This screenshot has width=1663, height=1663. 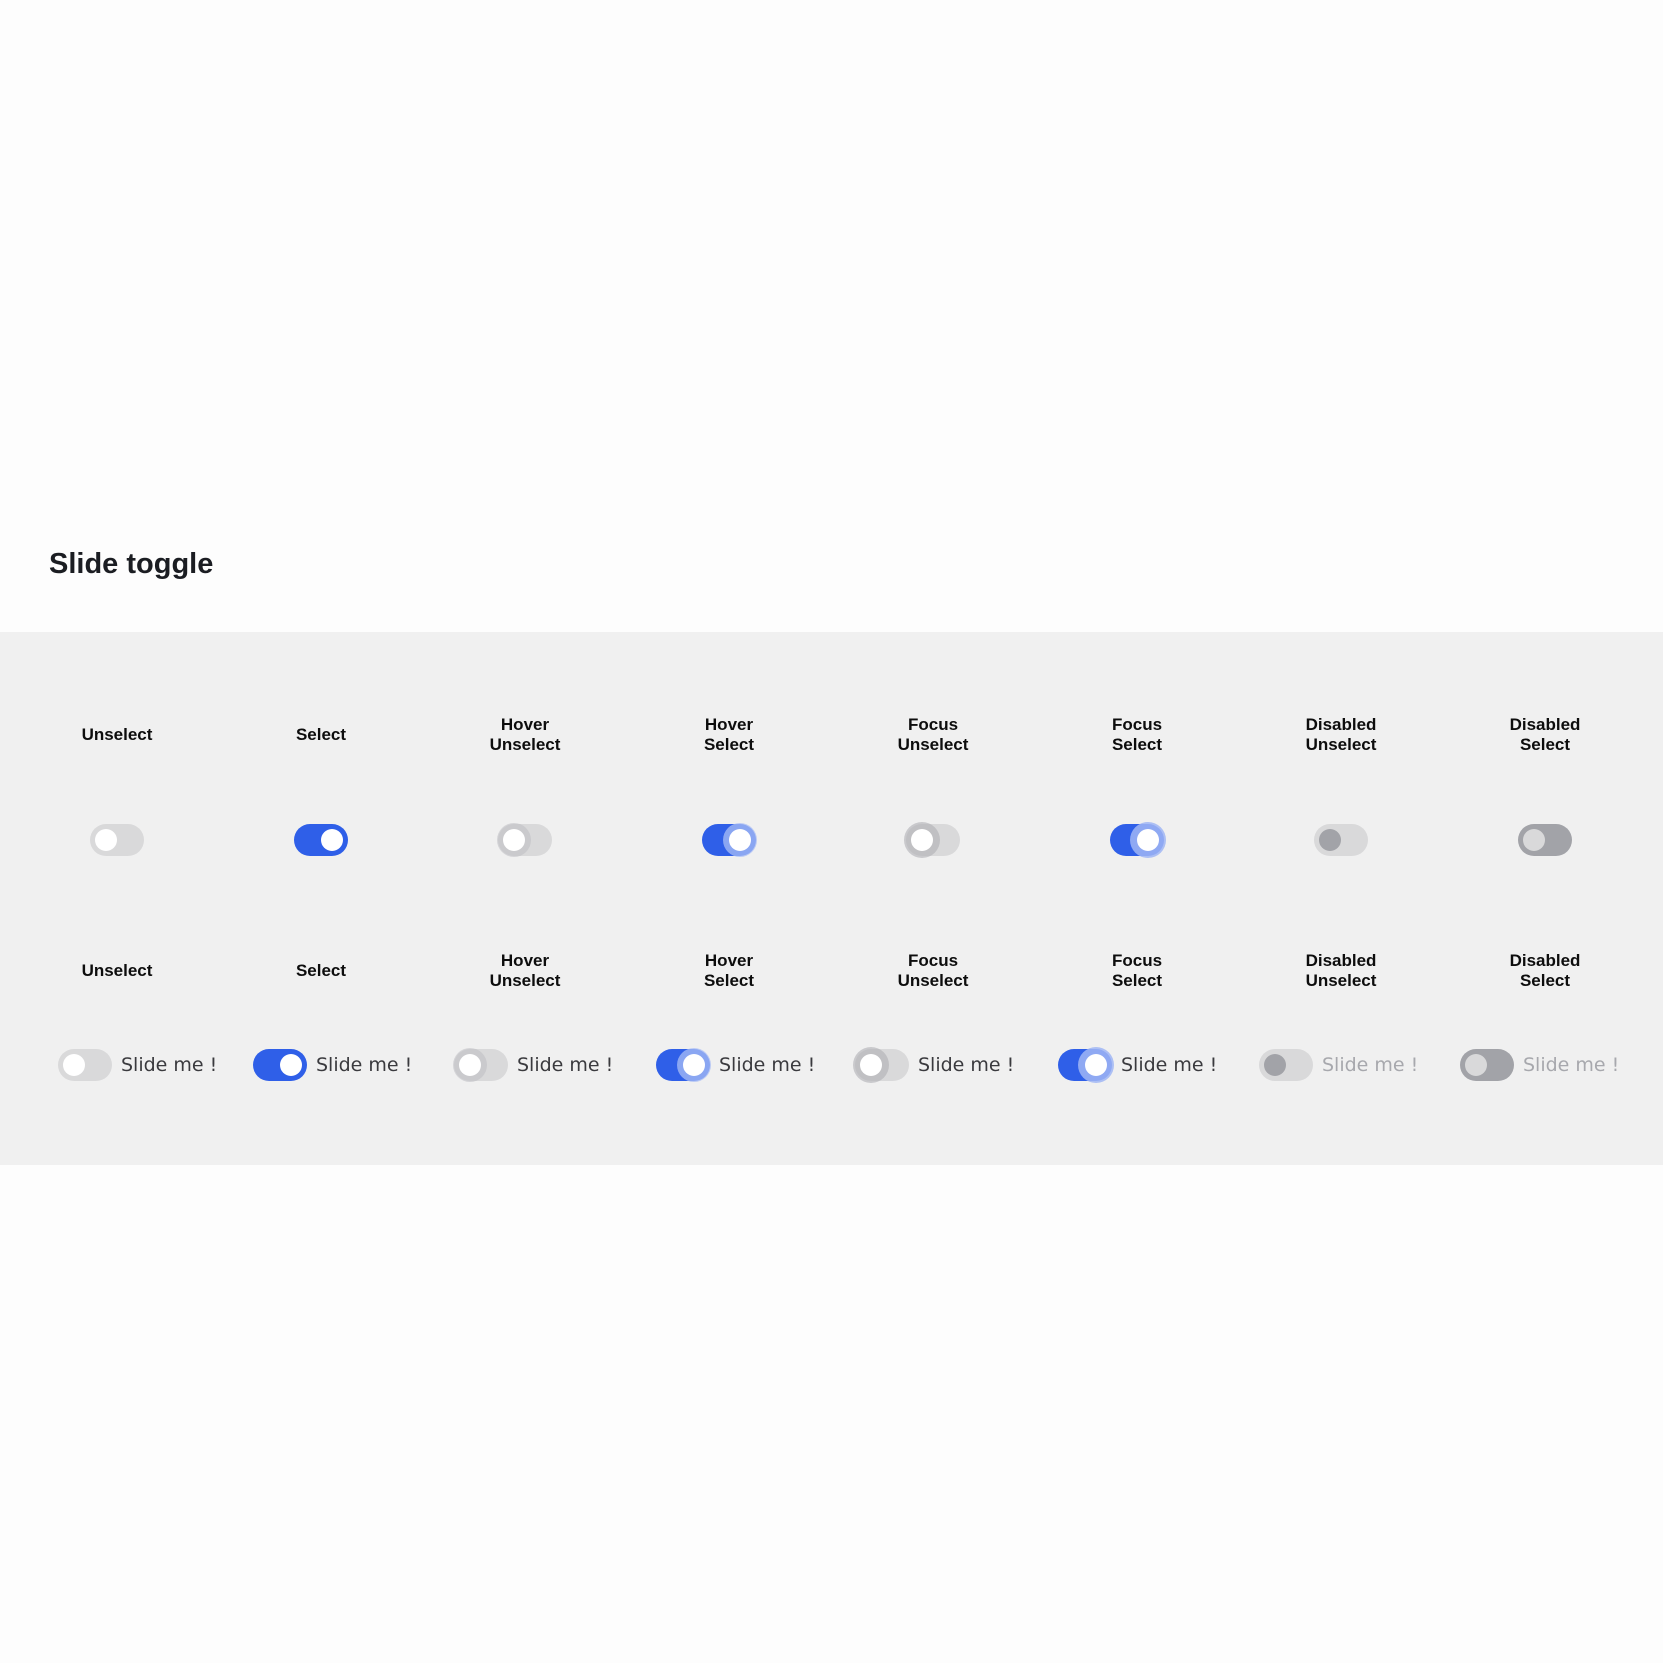 I want to click on page-title: Slide toggle, so click(x=131, y=564).